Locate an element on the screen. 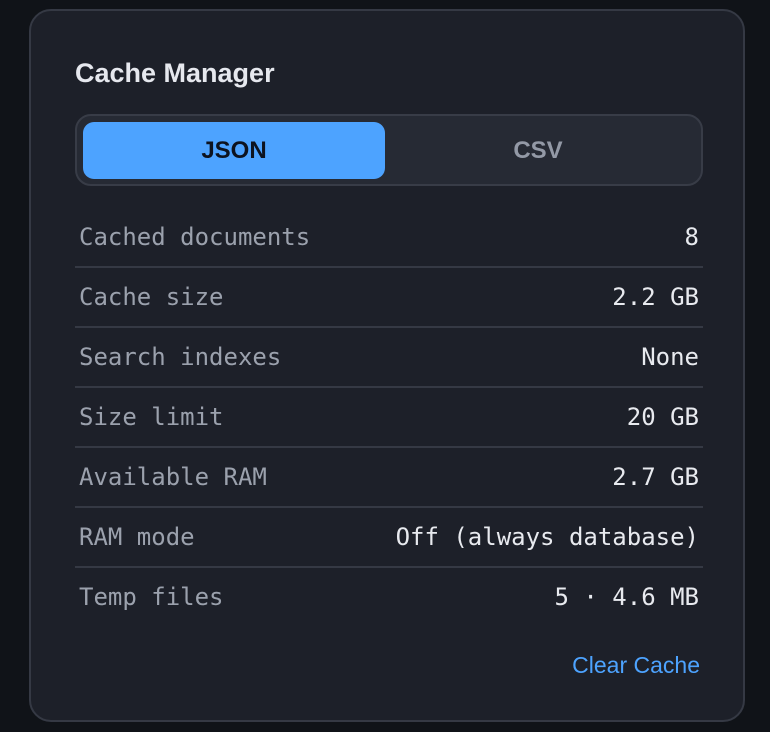  clear-cache-link: Clear Cache is located at coordinates (636, 665).